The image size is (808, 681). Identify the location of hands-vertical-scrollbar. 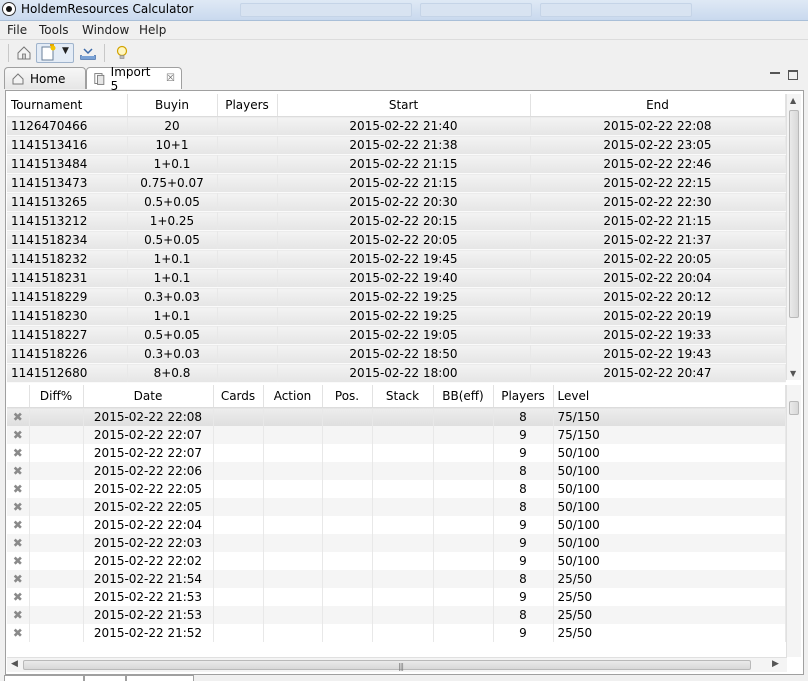
(793, 521).